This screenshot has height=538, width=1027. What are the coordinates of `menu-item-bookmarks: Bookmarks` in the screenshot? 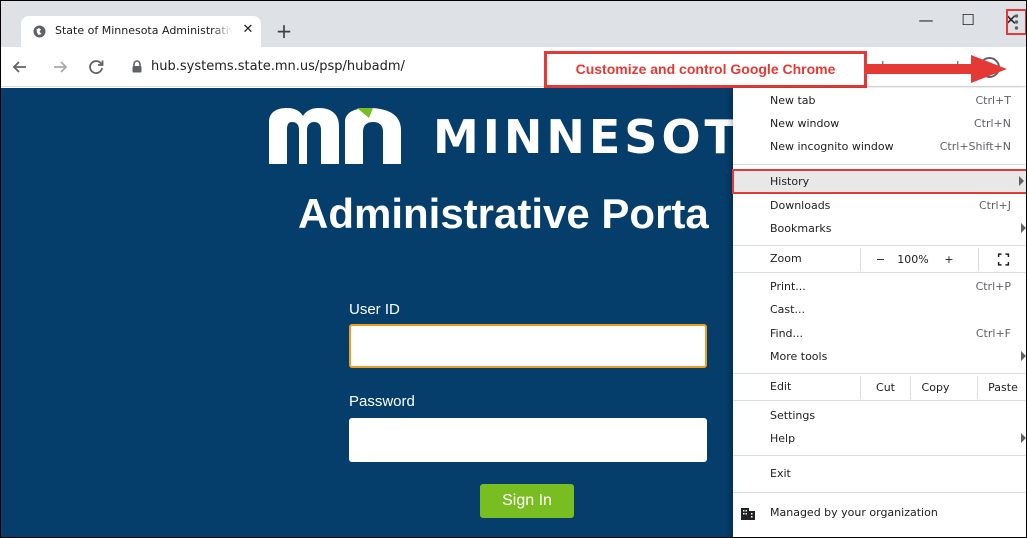 It's located at (879, 229).